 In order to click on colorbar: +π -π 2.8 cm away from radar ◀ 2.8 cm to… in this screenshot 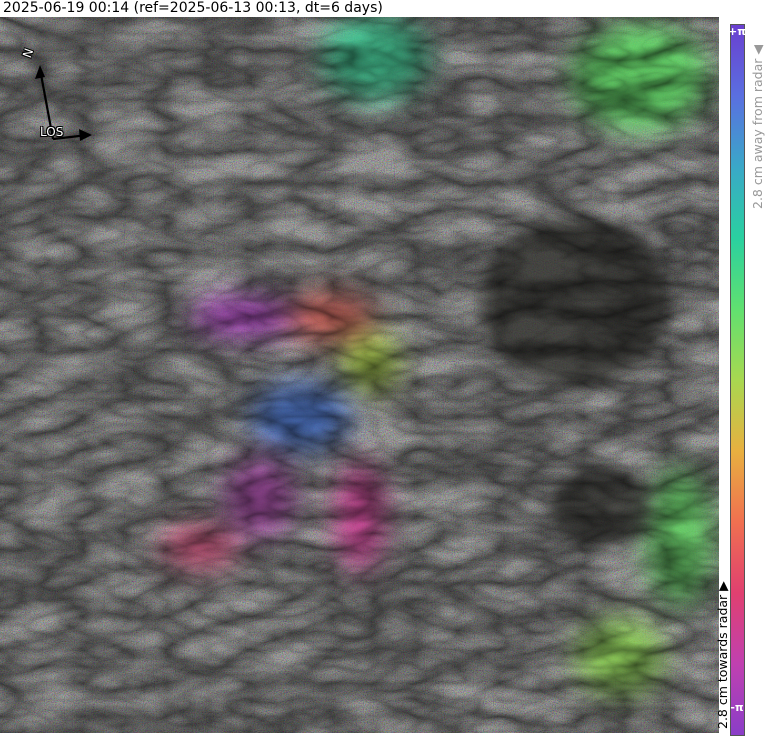, I will do `click(742, 376)`.